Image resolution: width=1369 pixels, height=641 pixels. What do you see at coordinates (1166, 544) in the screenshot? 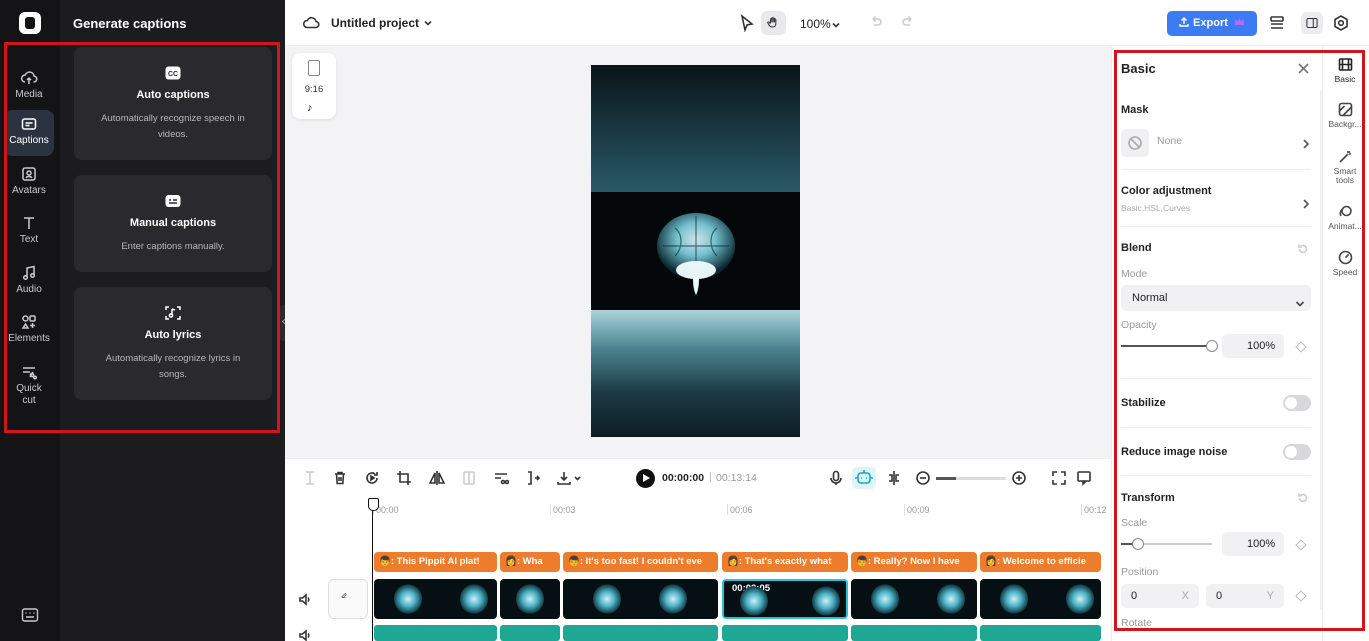
I see `scale-slider` at bounding box center [1166, 544].